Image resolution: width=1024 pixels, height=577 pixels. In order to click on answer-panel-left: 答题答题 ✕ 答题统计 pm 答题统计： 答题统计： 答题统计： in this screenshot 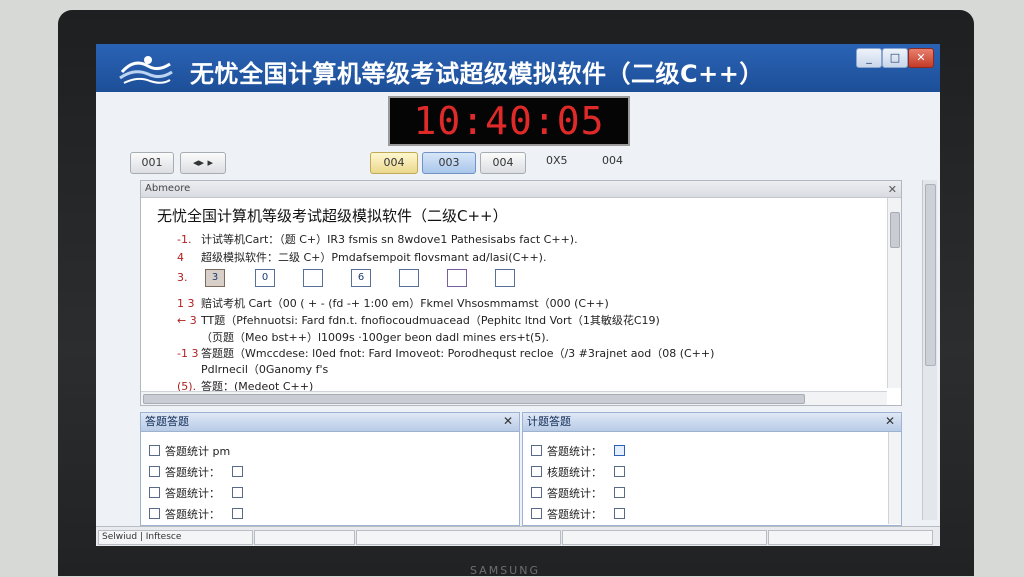, I will do `click(330, 469)`.